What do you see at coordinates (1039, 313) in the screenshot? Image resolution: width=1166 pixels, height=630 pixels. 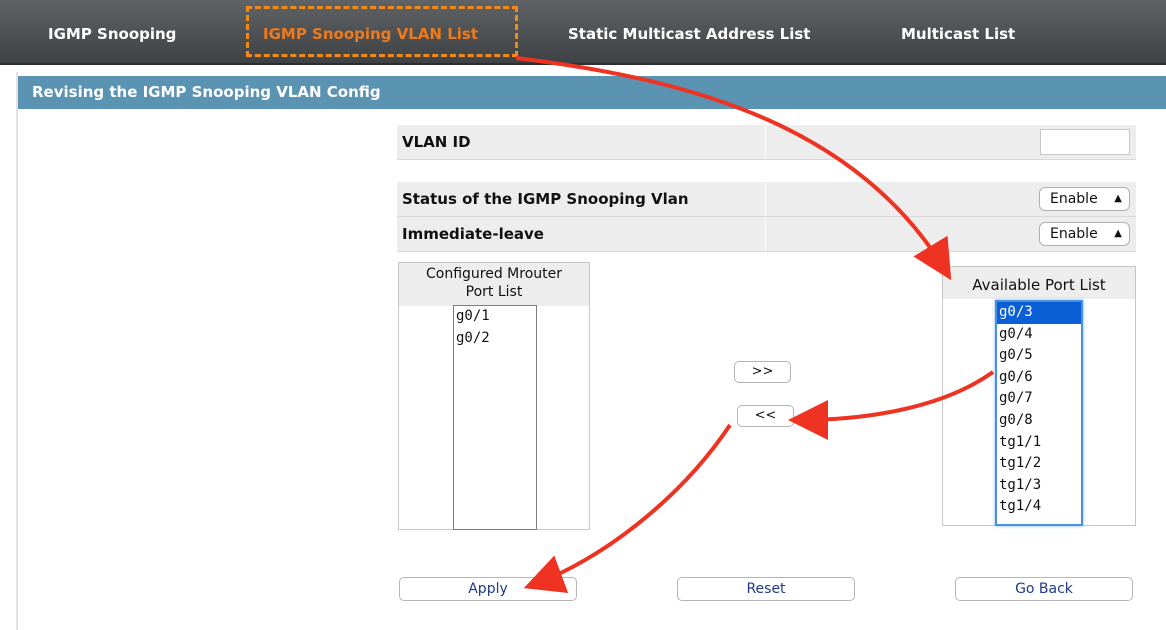 I see `available-port-item-selected: g0/3` at bounding box center [1039, 313].